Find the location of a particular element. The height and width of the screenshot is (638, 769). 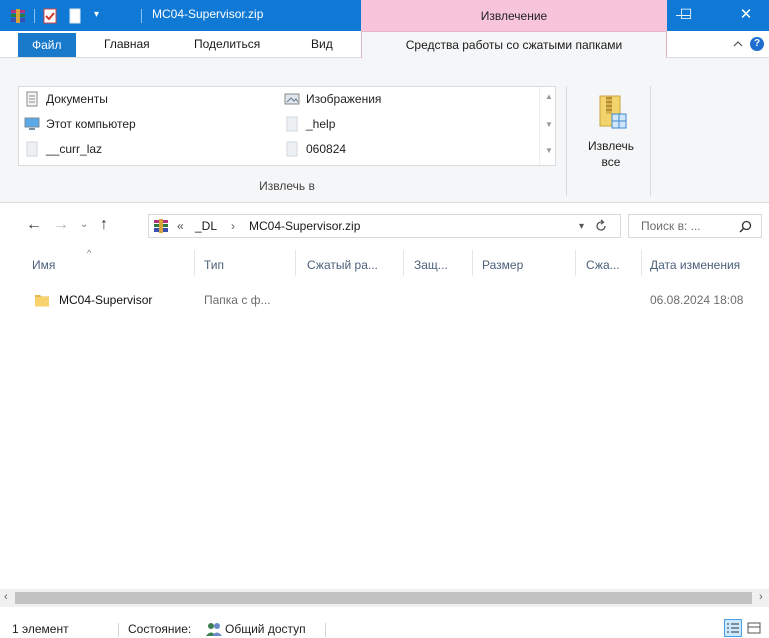

up-arrow-icon: ↑ is located at coordinates (104, 225).